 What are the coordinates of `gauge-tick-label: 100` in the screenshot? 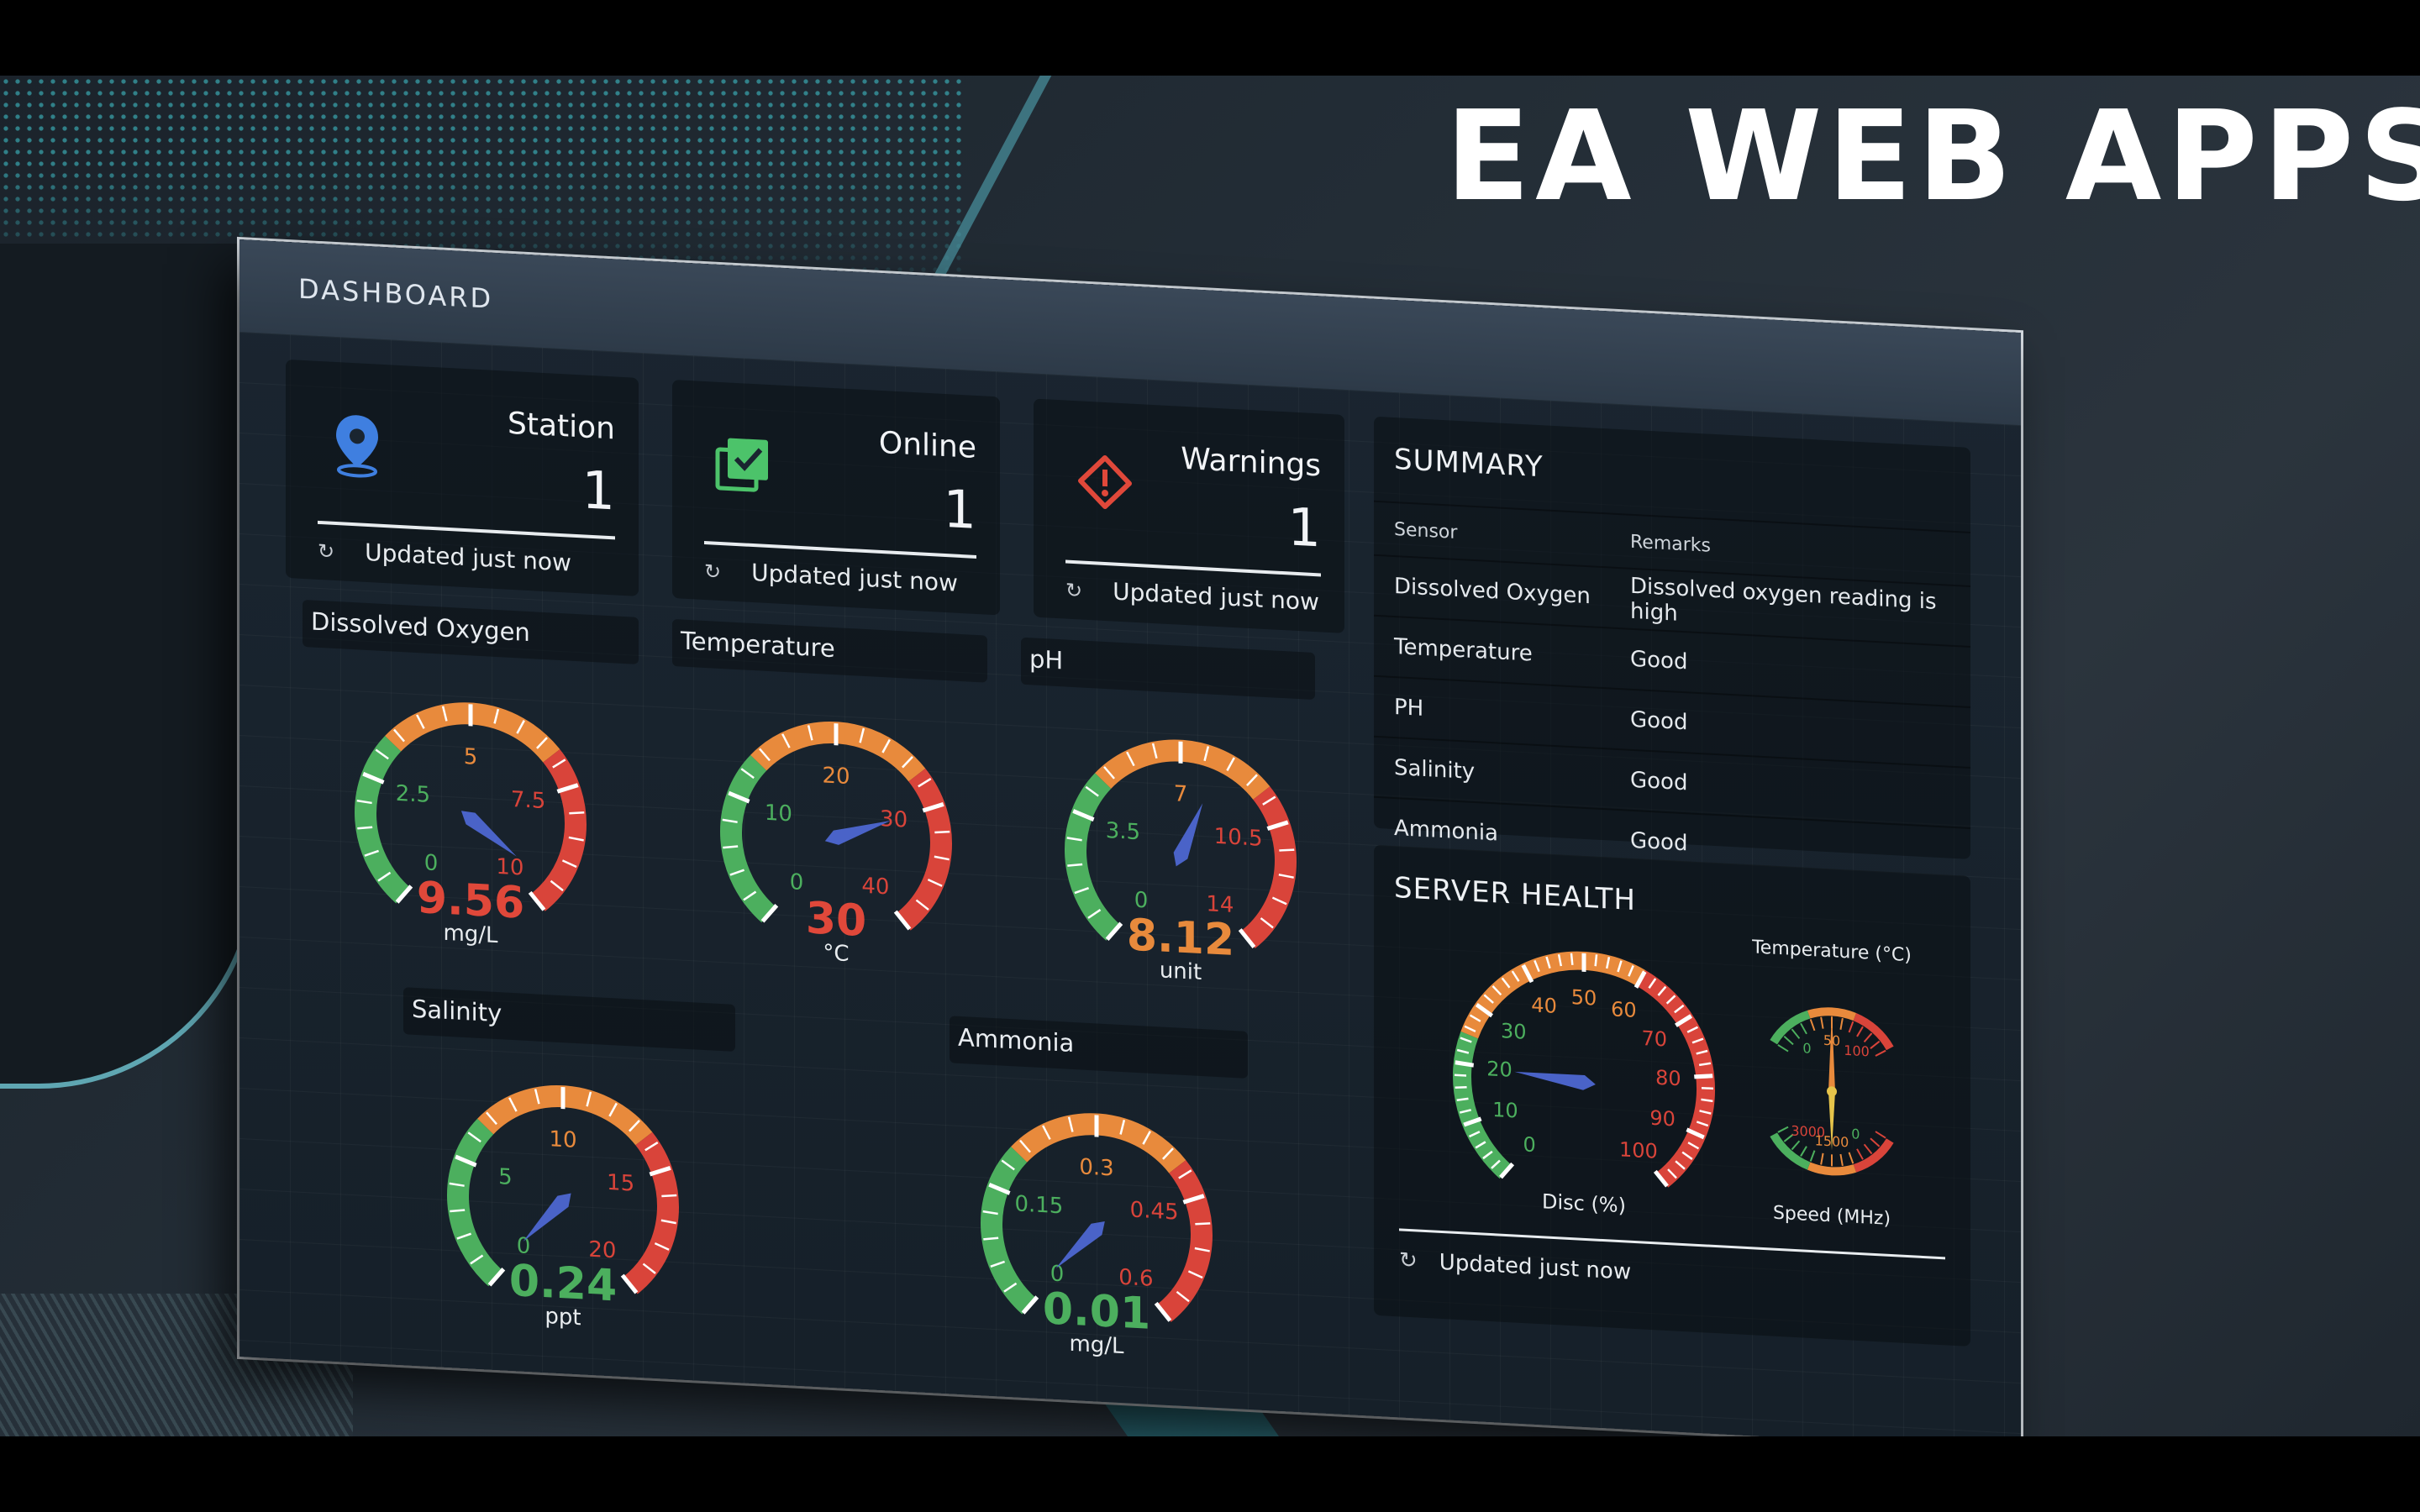 It's located at (1638, 1150).